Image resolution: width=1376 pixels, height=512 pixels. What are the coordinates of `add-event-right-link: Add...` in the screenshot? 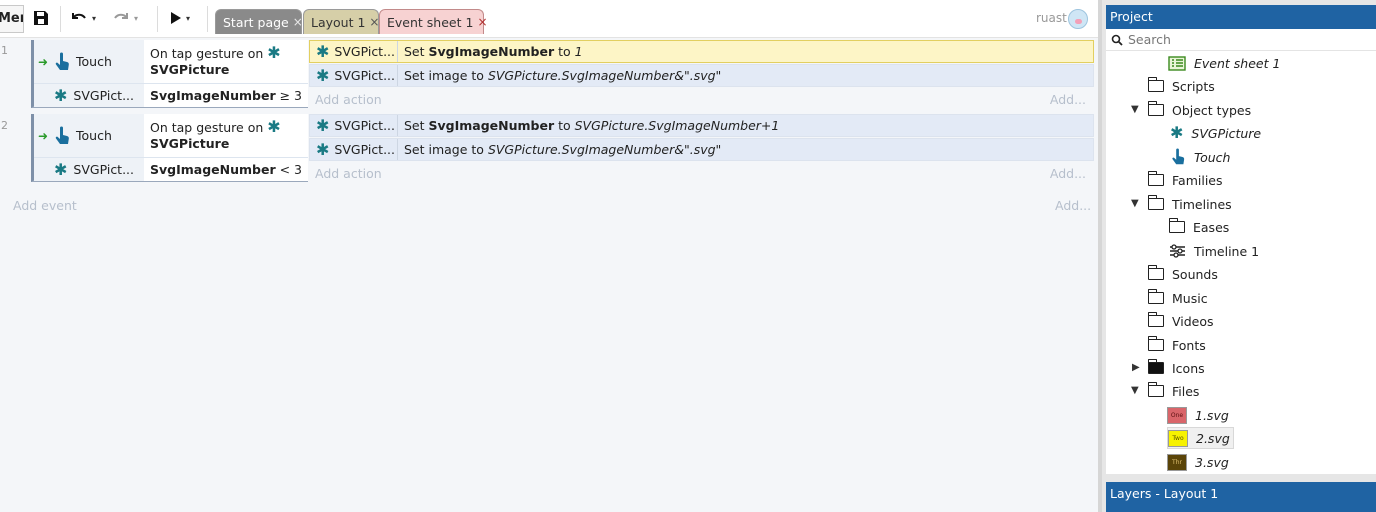 It's located at (1073, 205).